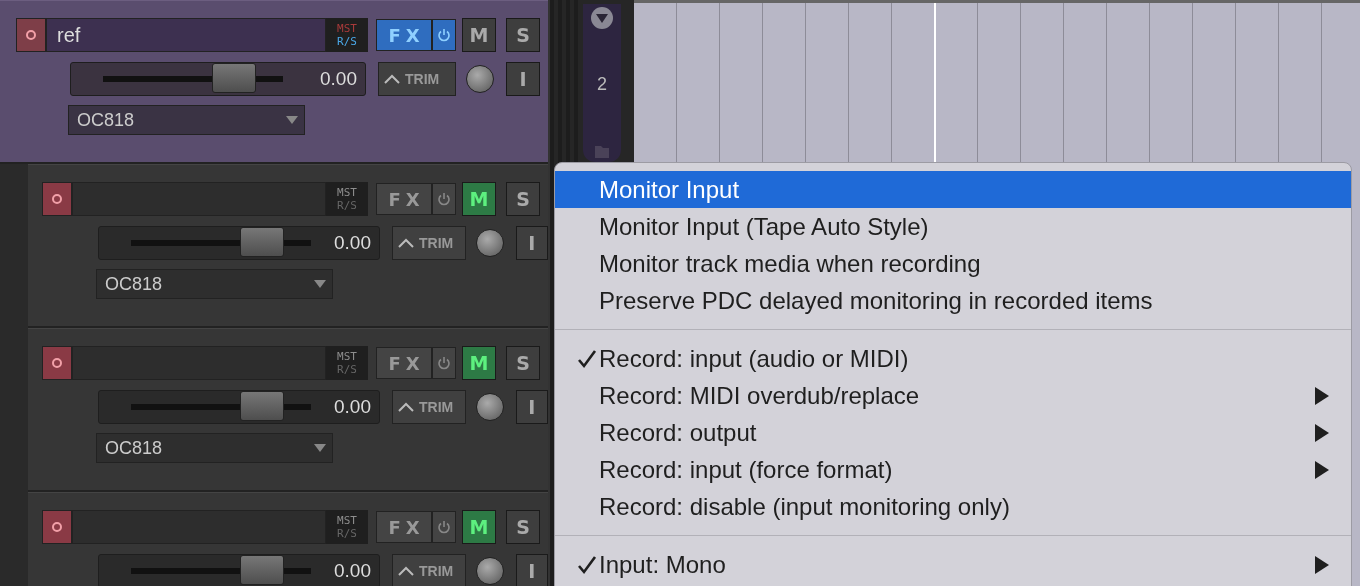  Describe the element at coordinates (953, 395) in the screenshot. I see `menu-item: Record: MIDI overdub/replace` at that location.